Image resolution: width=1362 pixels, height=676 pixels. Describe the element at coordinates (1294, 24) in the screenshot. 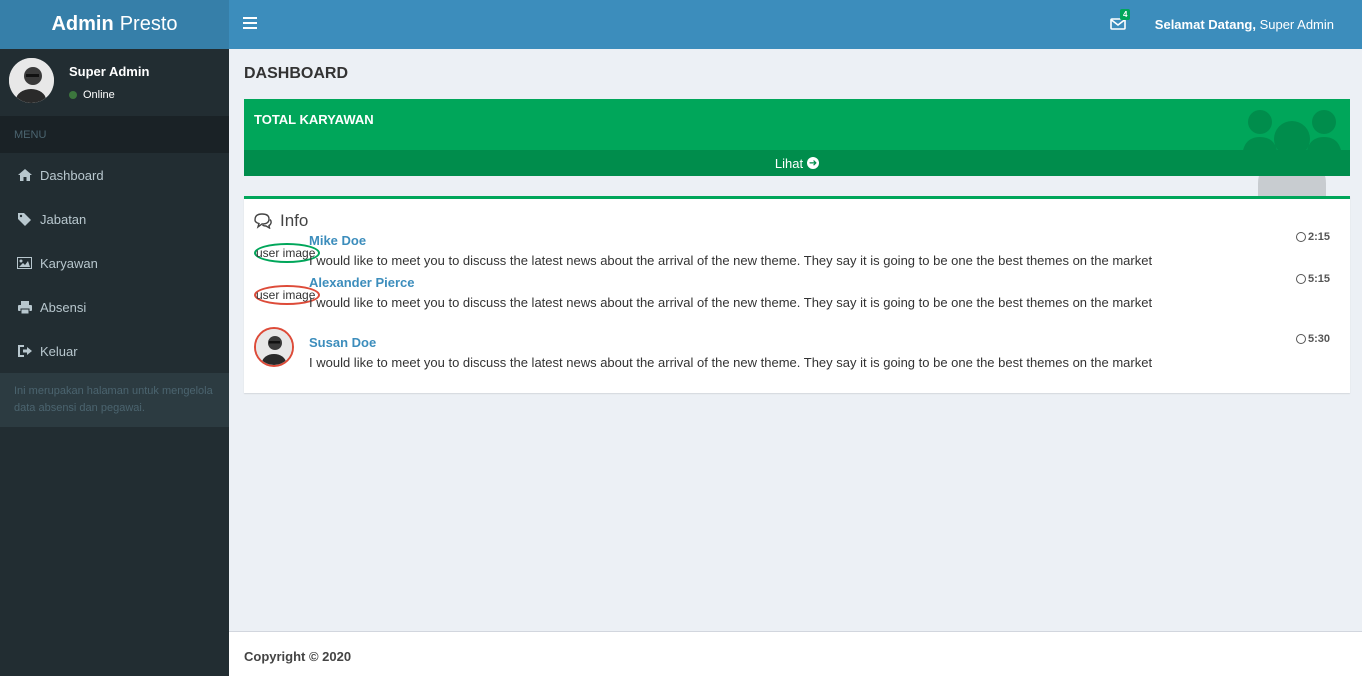

I see `welcome-name: Super Admin` at that location.